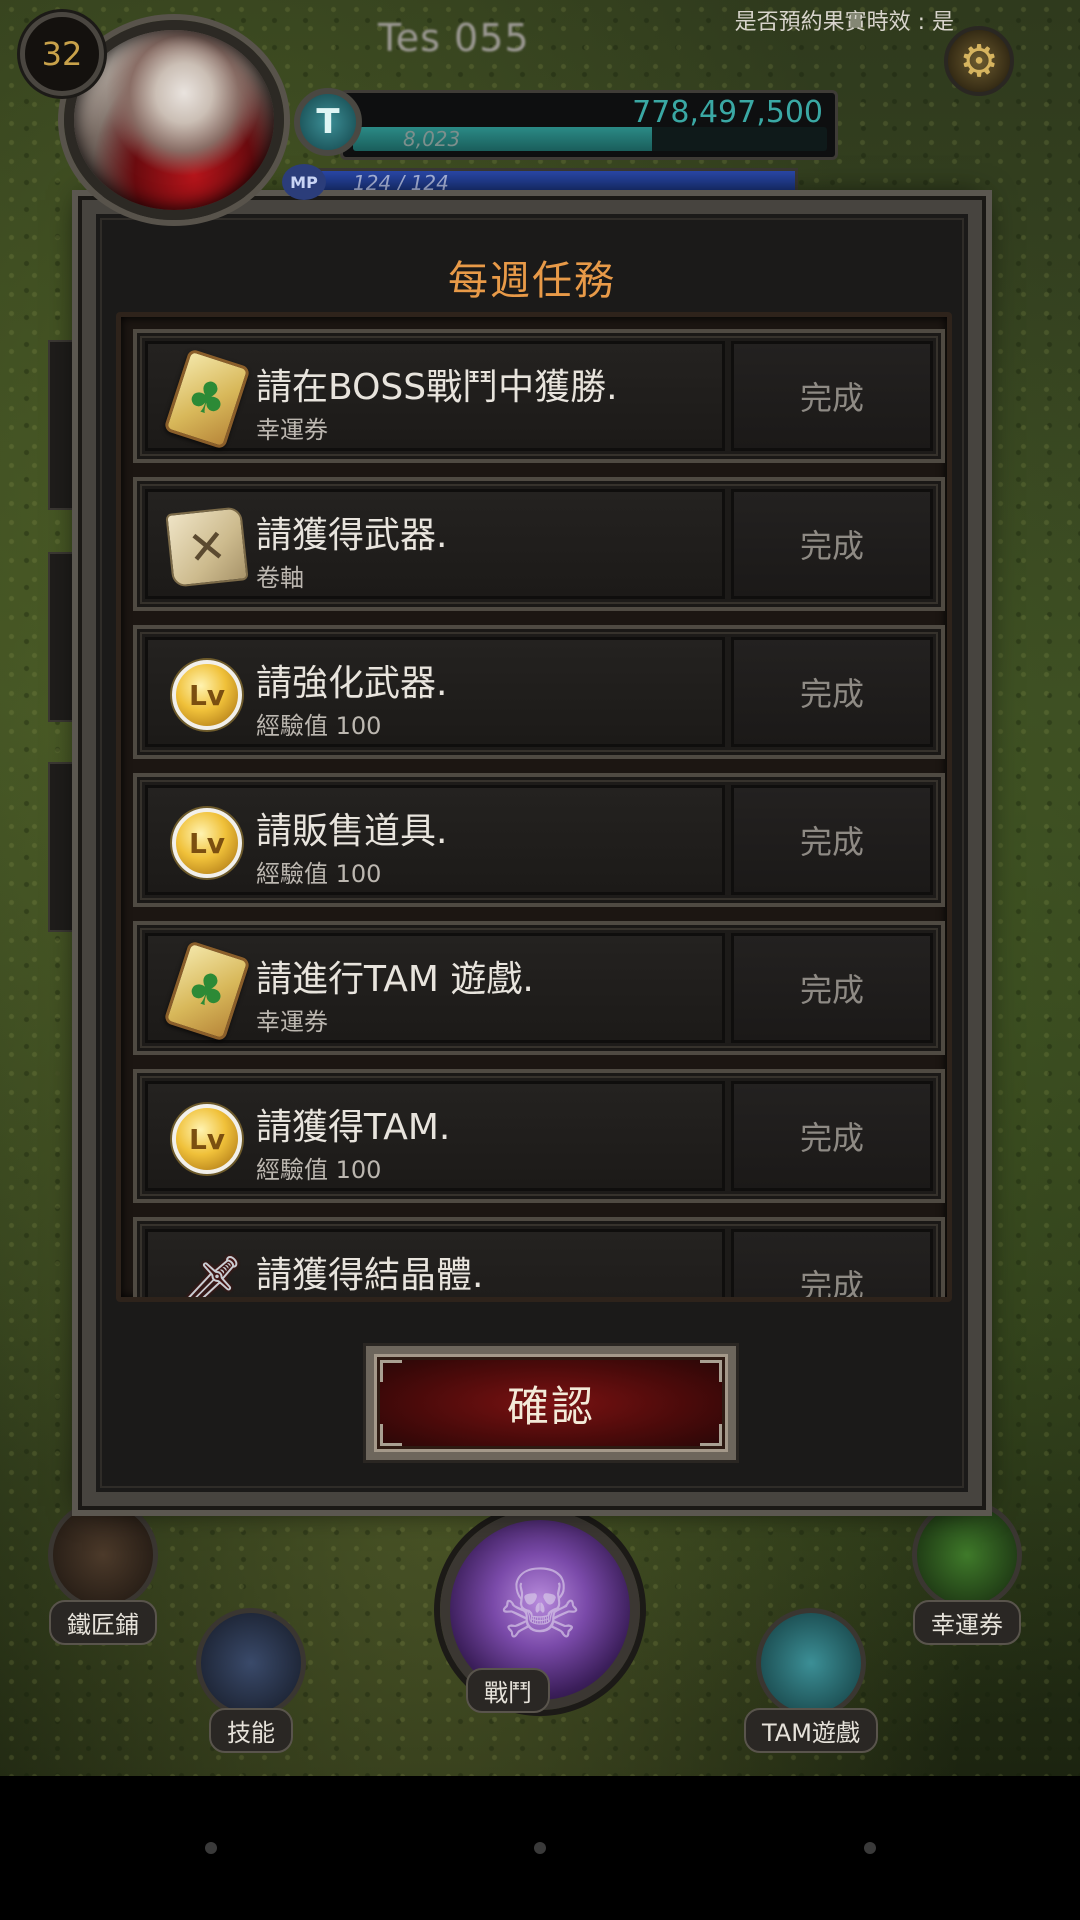 The image size is (1080, 1920). I want to click on skull-icon: ☠, so click(540, 1604).